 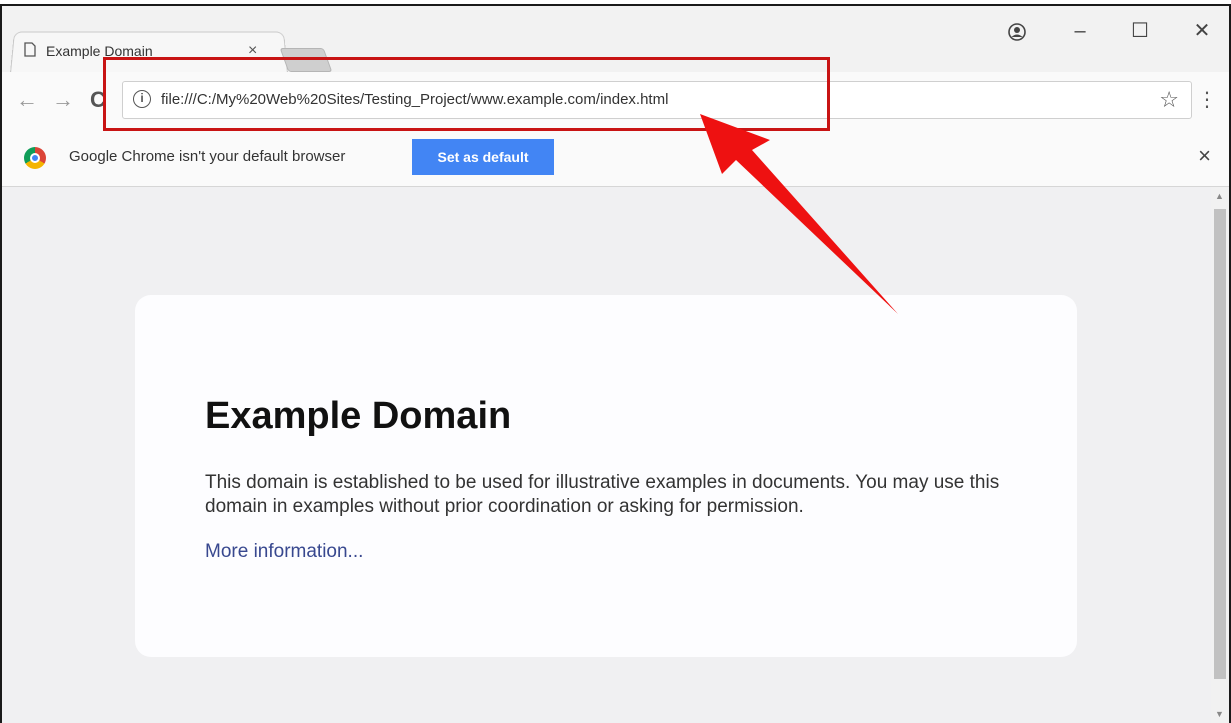 I want to click on close-window-button: ✕, so click(x=1202, y=31).